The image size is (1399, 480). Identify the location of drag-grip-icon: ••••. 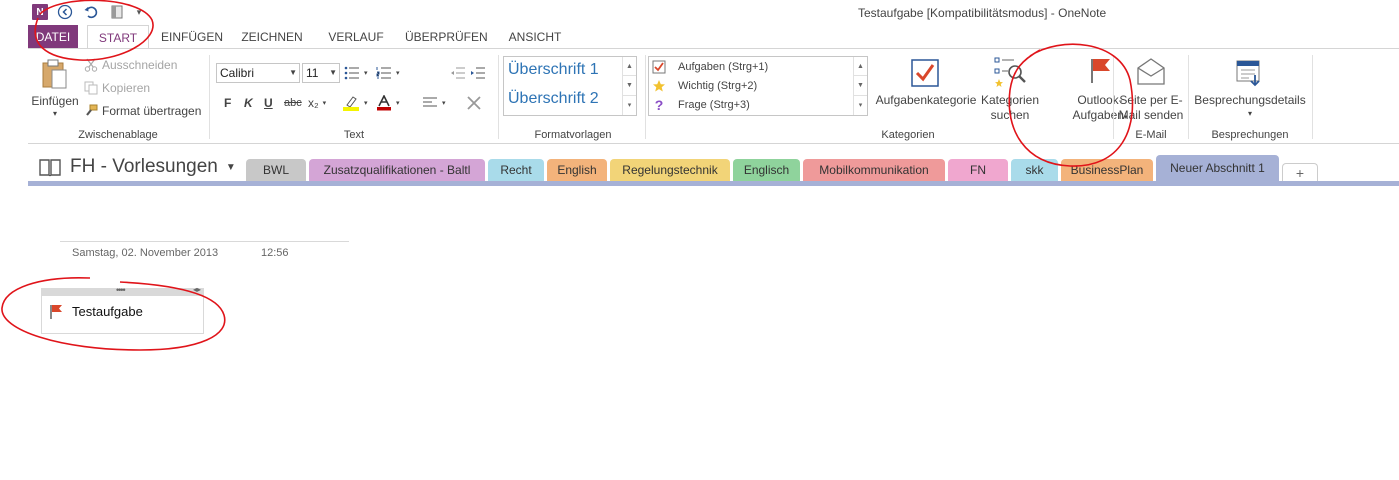
(121, 290).